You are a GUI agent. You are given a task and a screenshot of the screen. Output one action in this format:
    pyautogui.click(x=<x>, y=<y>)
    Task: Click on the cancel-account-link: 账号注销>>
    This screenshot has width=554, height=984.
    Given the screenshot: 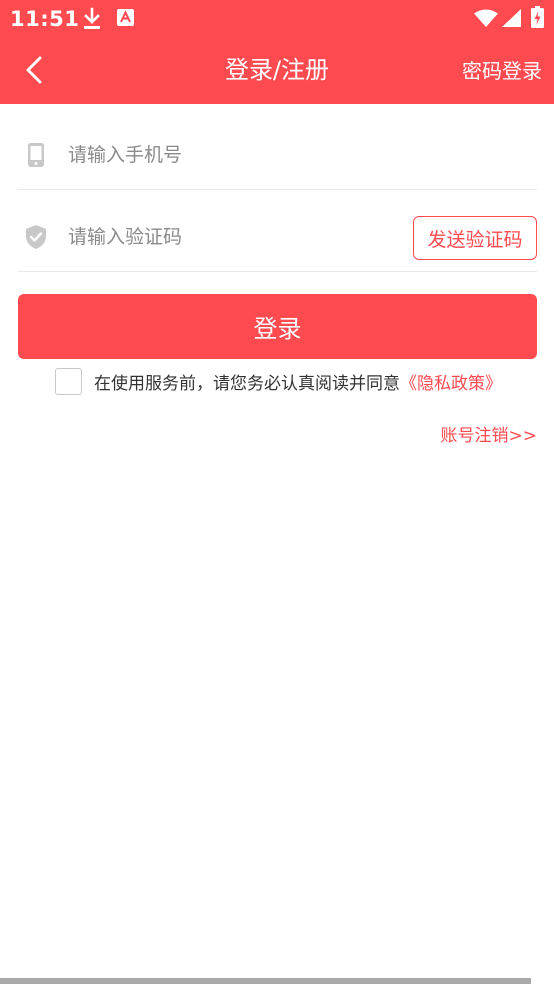 What is the action you would take?
    pyautogui.click(x=489, y=433)
    